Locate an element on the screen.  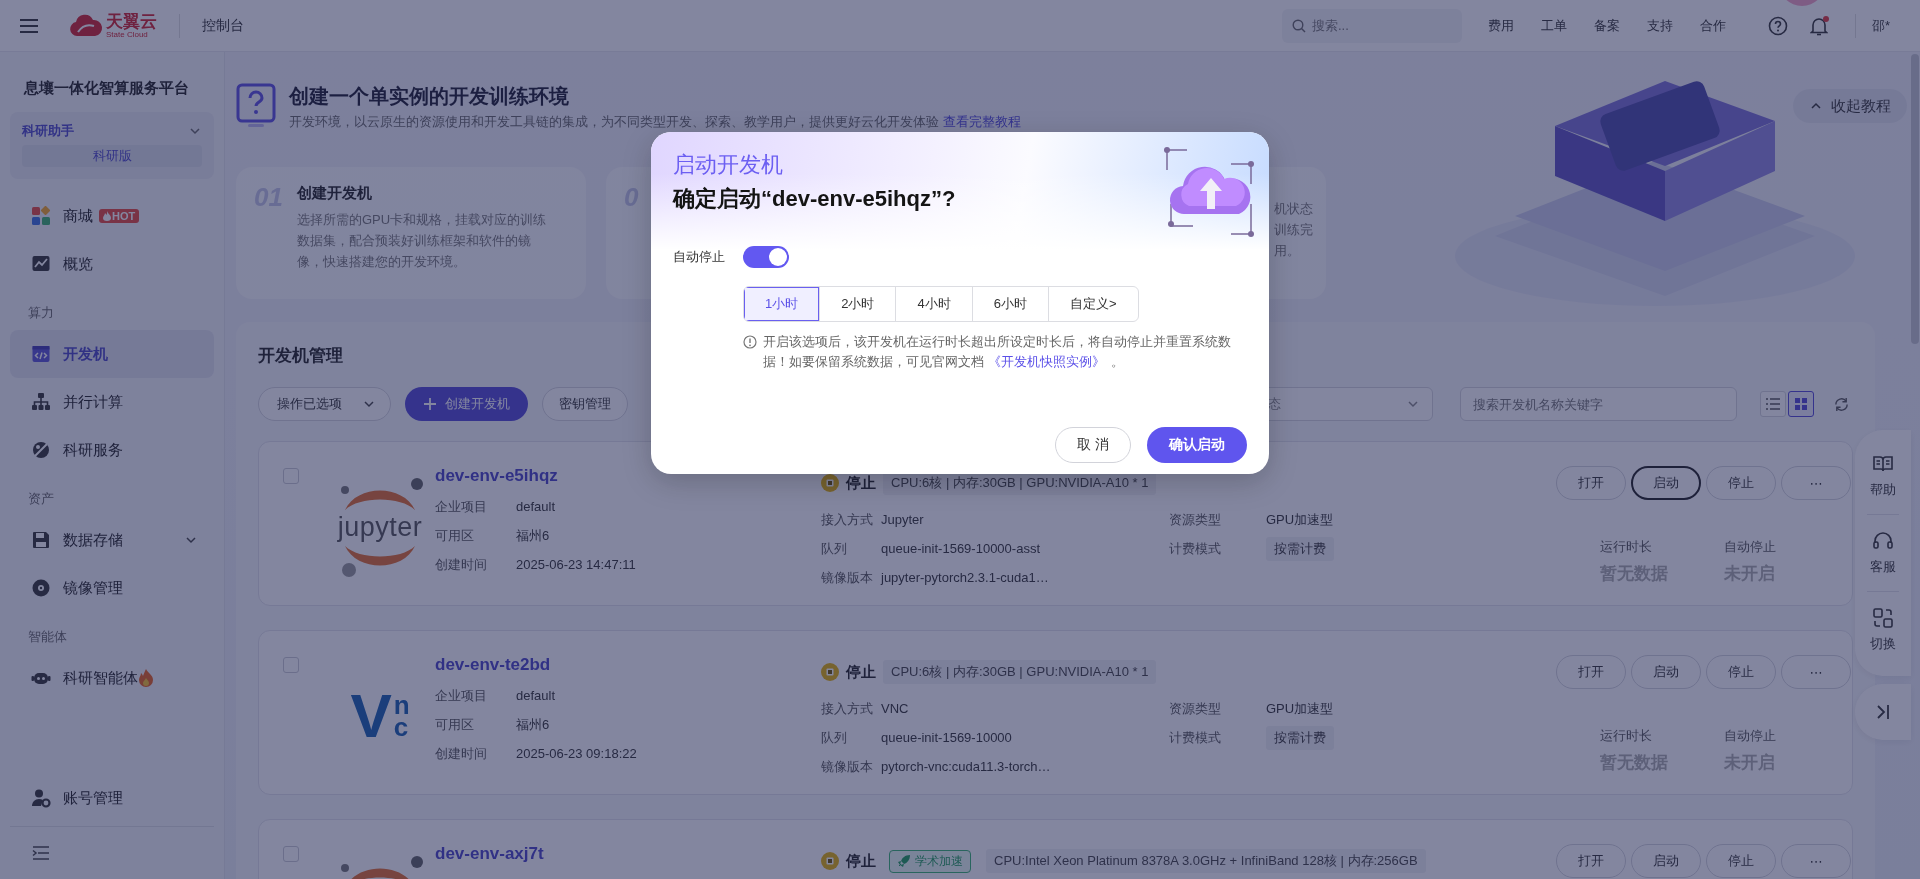
field-label: 可用区 is located at coordinates (455, 724).